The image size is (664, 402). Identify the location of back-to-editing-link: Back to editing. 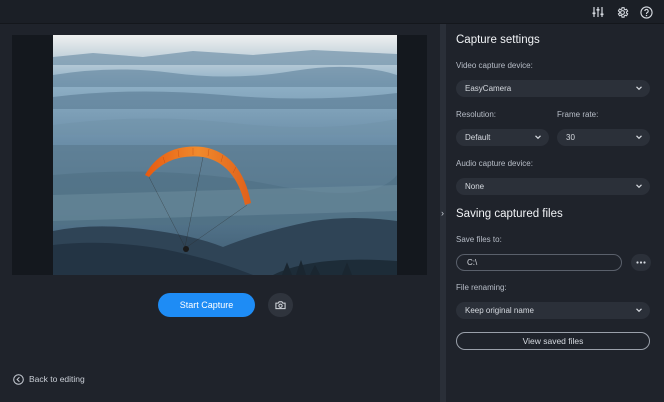
(49, 379).